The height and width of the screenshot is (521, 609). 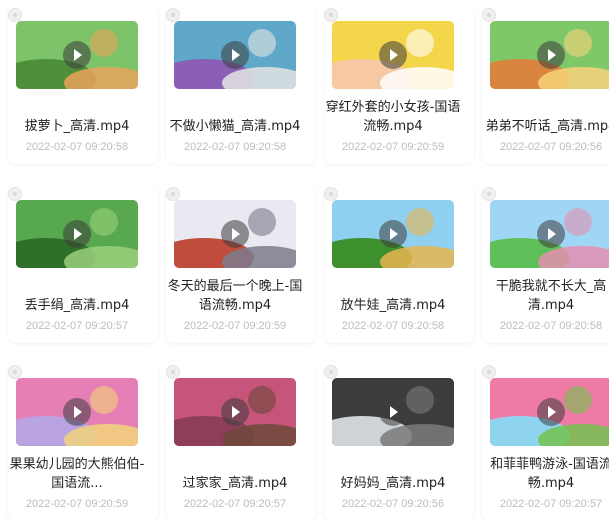 I want to click on video-title-text: 弟弟不听话_高清.mp4, so click(x=547, y=126).